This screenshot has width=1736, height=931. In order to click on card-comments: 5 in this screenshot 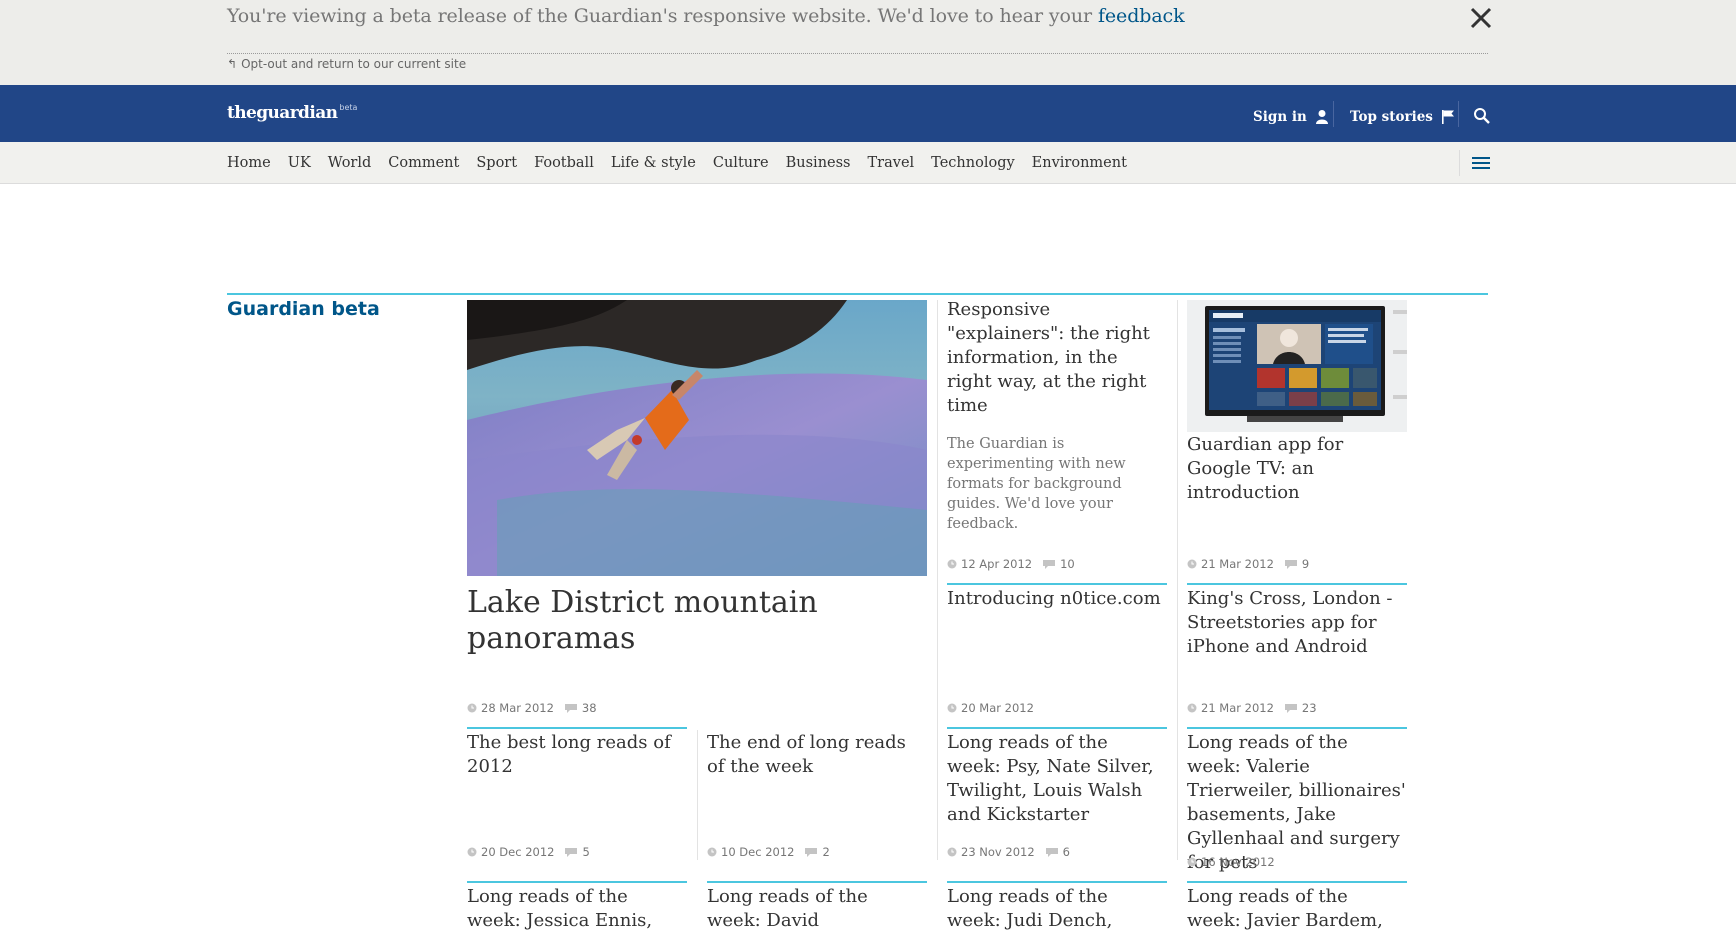, I will do `click(586, 852)`.